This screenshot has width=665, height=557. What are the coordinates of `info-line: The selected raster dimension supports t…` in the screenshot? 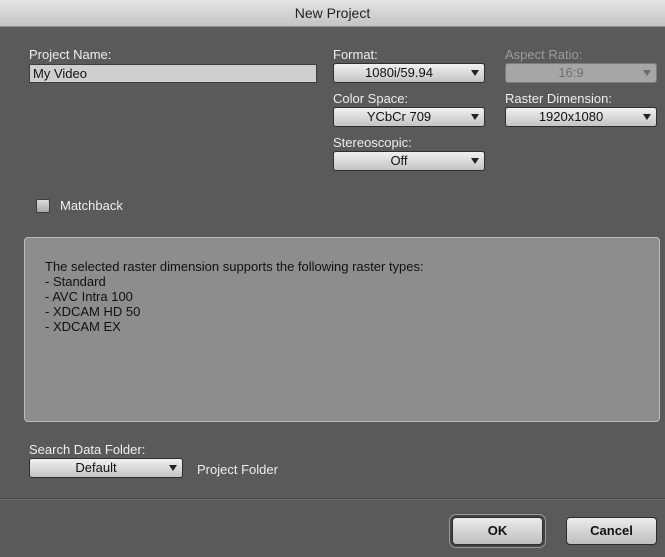 It's located at (234, 266).